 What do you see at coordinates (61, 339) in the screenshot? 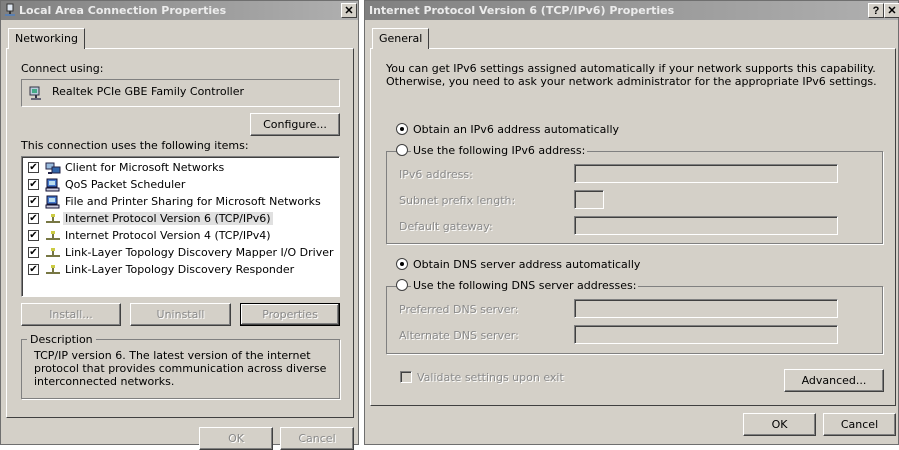
I see `description-title: Description` at bounding box center [61, 339].